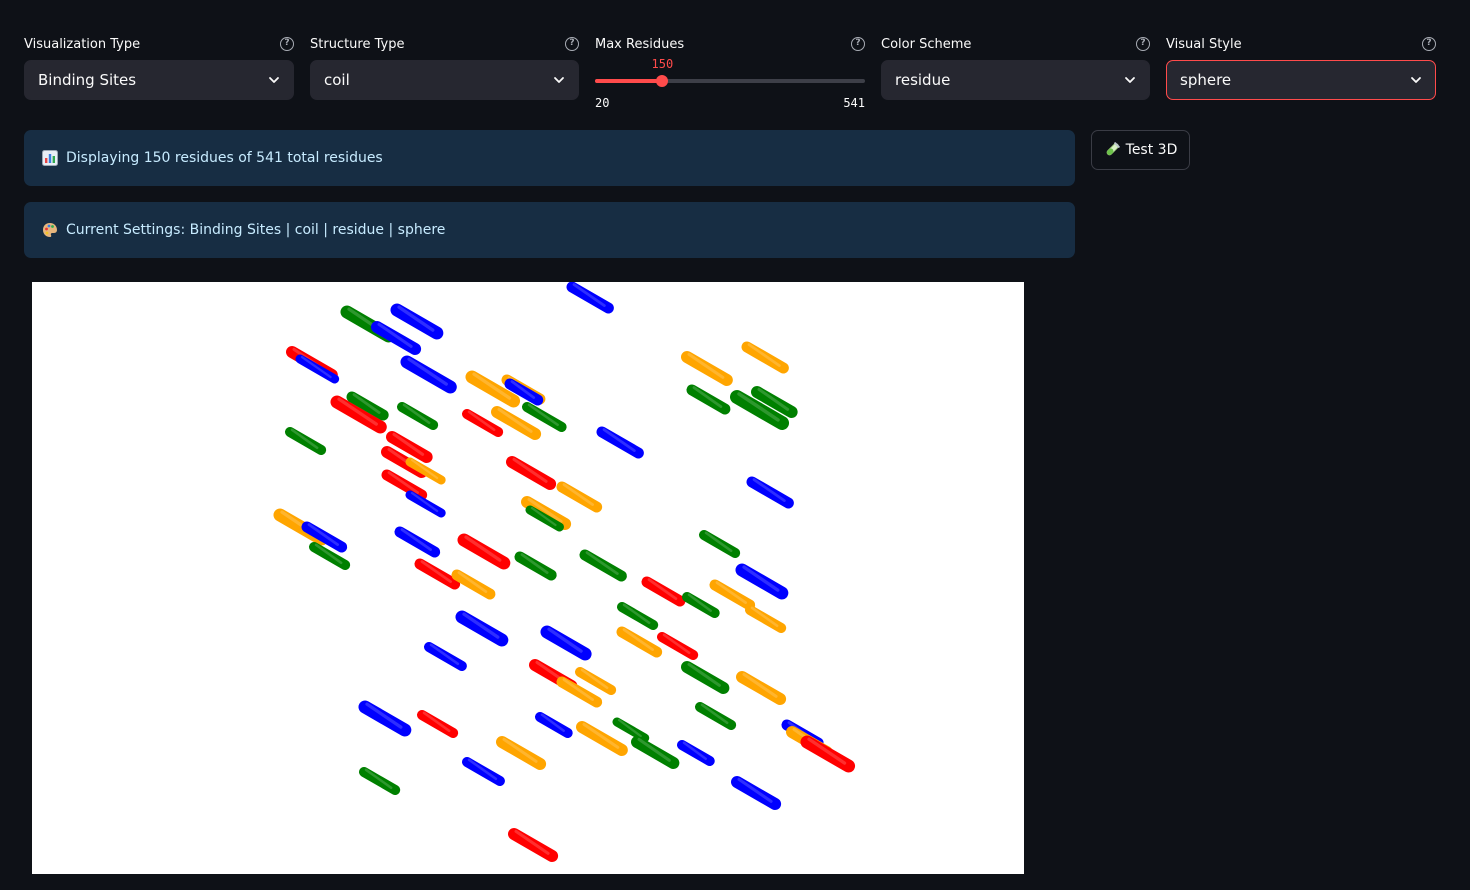  I want to click on color-scheme-select: residue, so click(1015, 80).